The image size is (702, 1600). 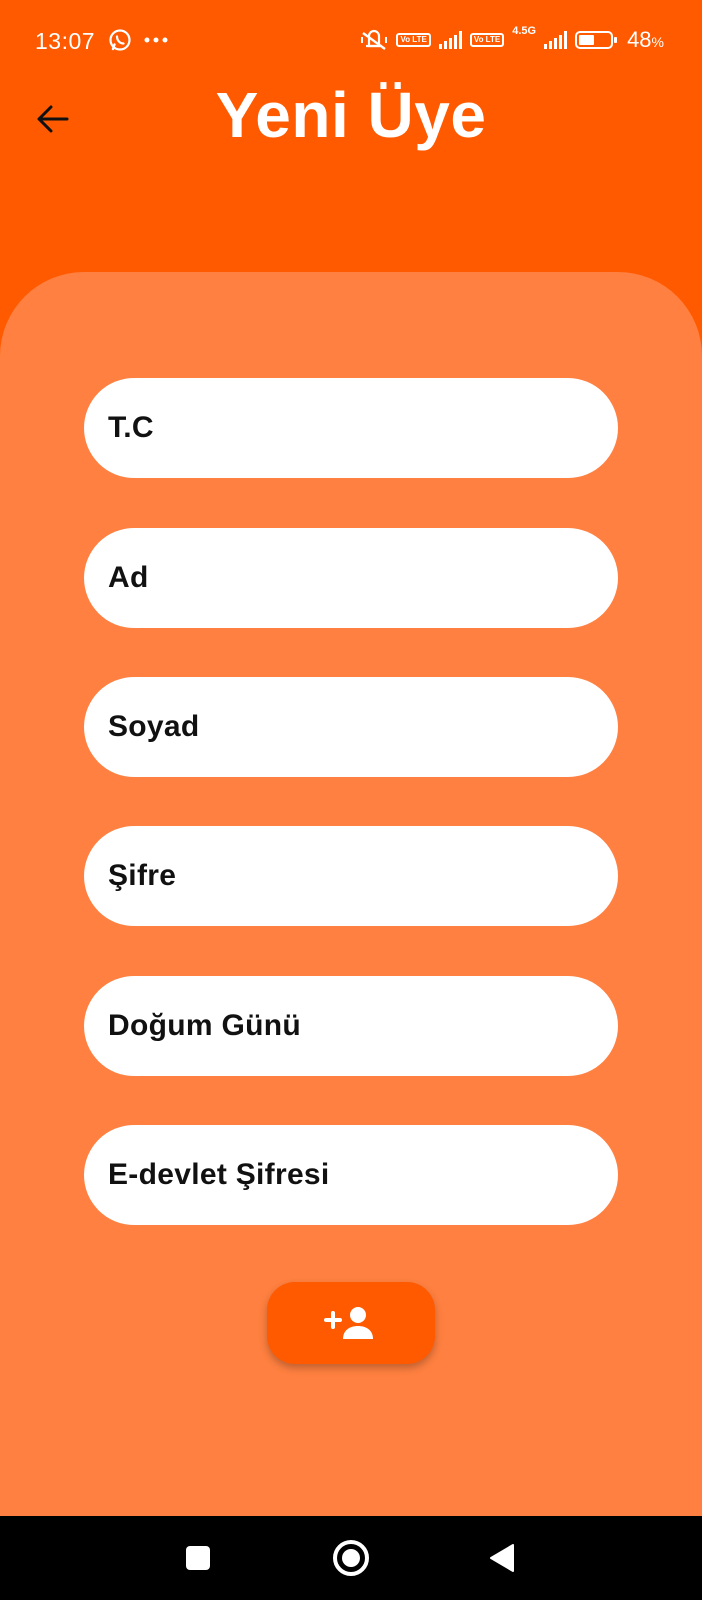 I want to click on system-nav-bar, so click(x=351, y=1558).